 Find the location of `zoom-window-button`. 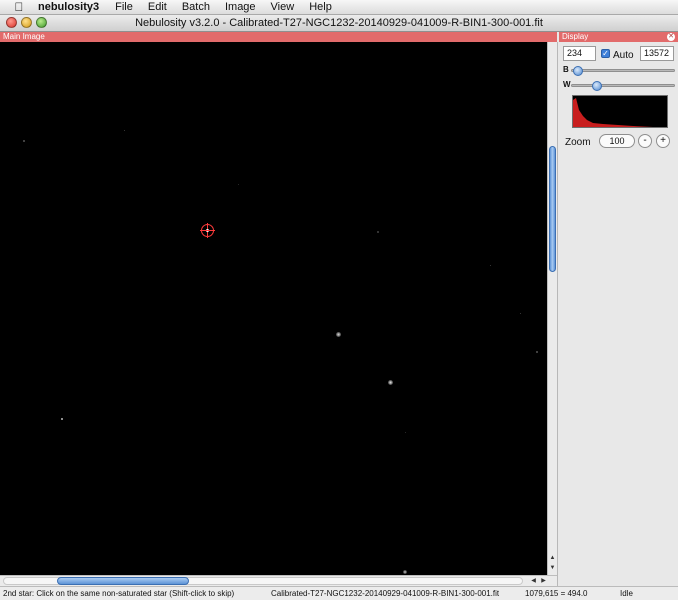

zoom-window-button is located at coordinates (41, 22).